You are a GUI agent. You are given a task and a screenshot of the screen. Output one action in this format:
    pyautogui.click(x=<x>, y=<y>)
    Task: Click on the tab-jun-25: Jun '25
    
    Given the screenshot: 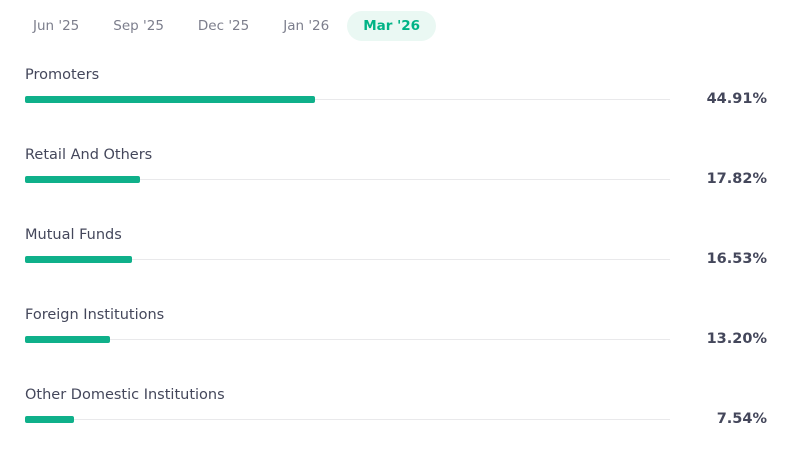 What is the action you would take?
    pyautogui.click(x=56, y=26)
    